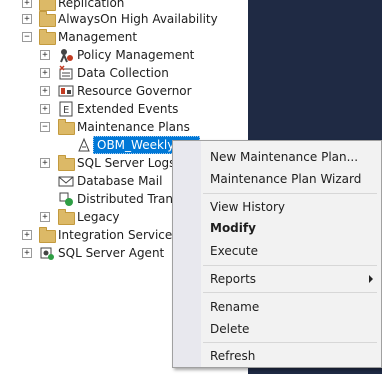 The image size is (382, 374). What do you see at coordinates (134, 91) in the screenshot?
I see `tree-item-label: Resource Governor` at bounding box center [134, 91].